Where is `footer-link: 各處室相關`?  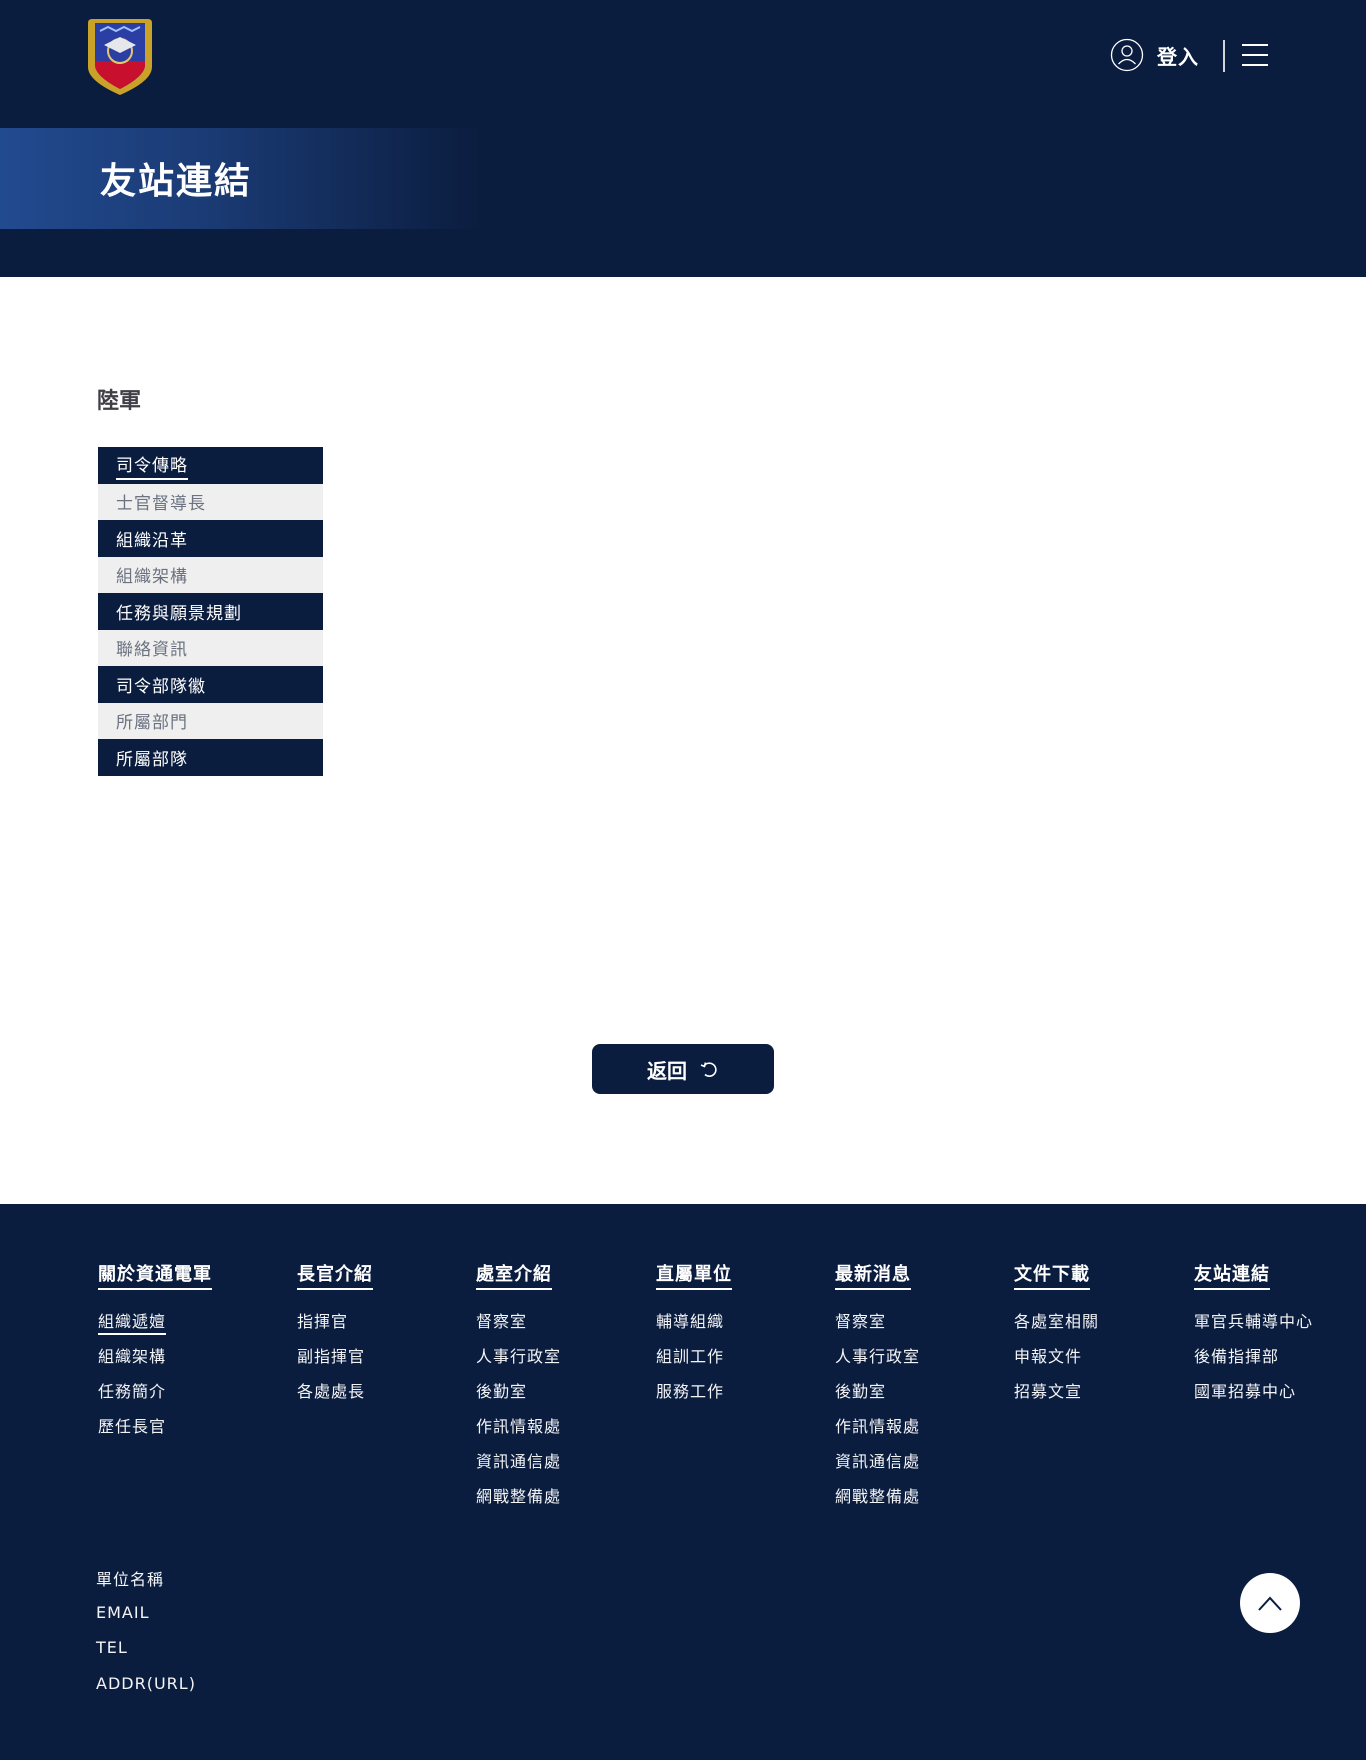
footer-link: 各處室相關 is located at coordinates (1056, 1321).